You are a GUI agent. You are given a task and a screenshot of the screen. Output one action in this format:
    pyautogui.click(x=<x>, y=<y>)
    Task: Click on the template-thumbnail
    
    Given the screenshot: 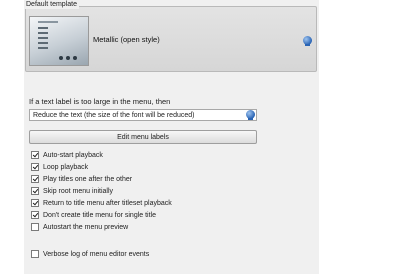 What is the action you would take?
    pyautogui.click(x=59, y=41)
    